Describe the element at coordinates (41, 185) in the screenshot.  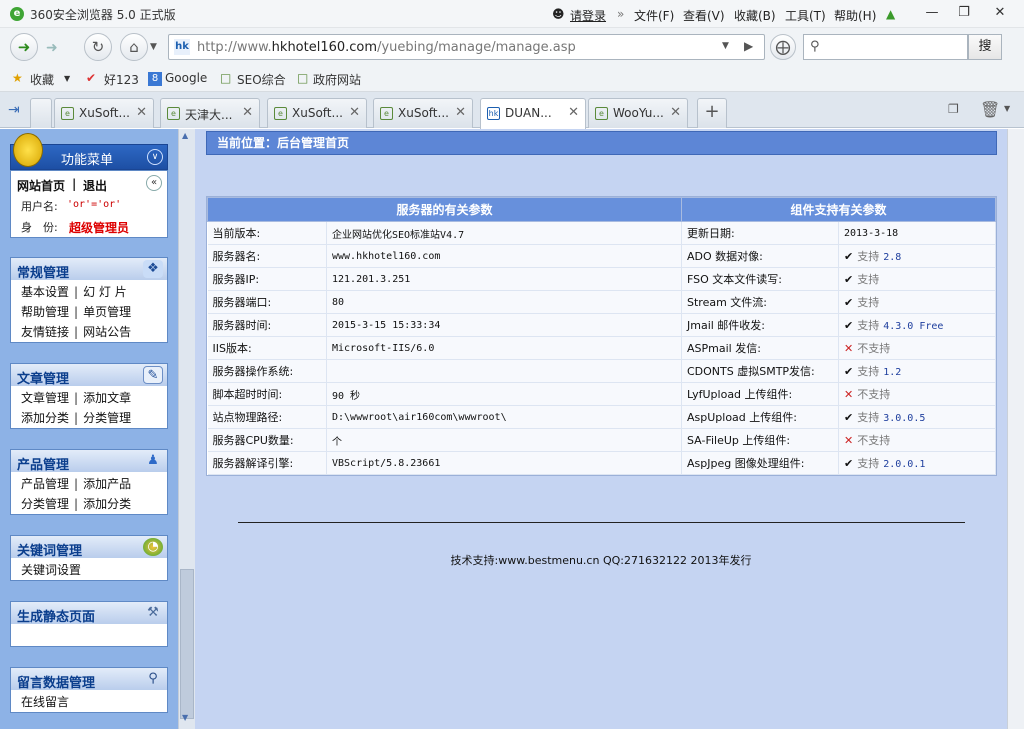
I see `home-link: 网站首页` at that location.